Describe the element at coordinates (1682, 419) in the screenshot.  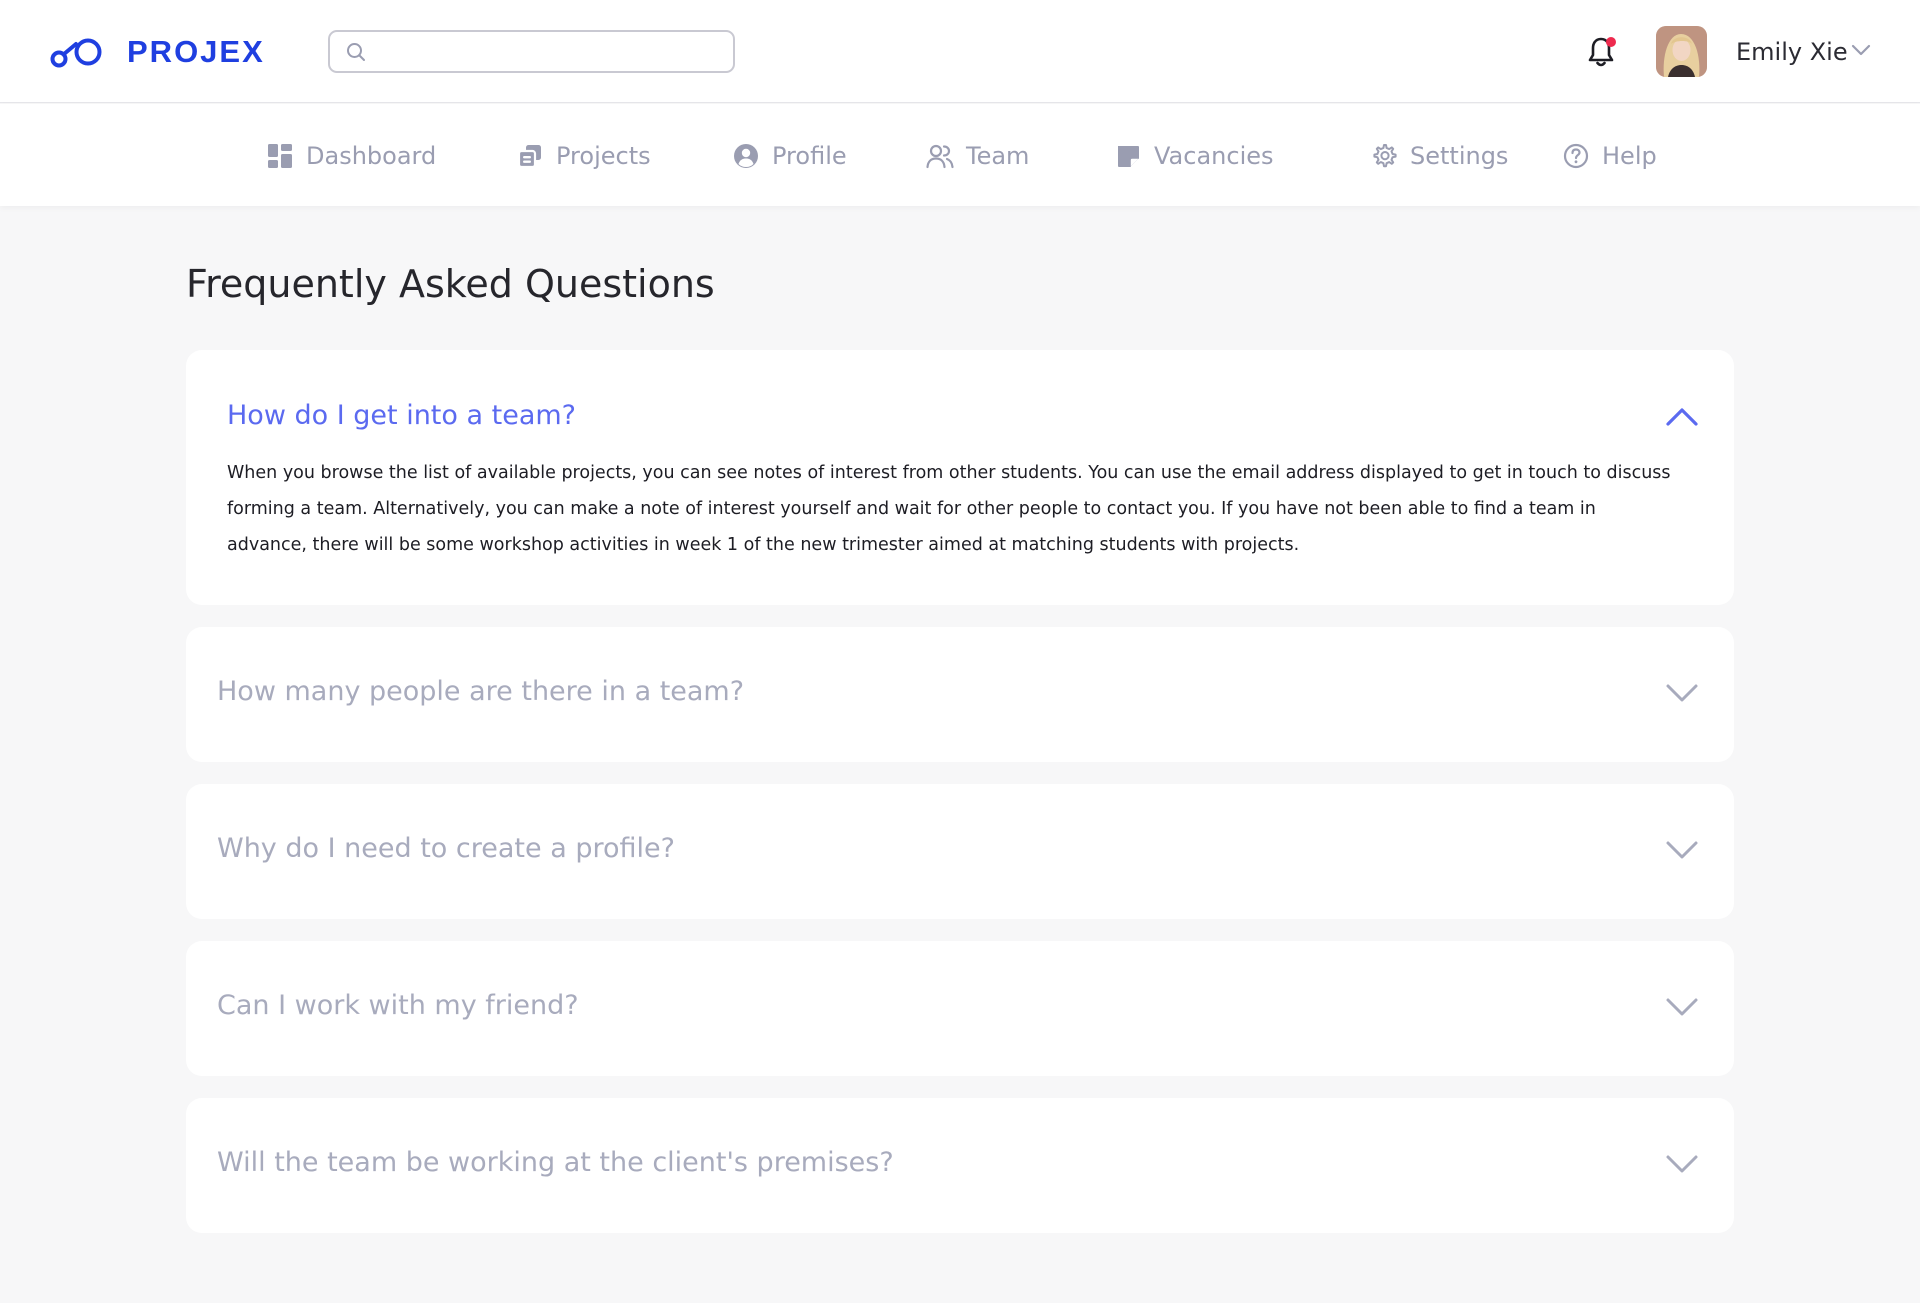
I see `chevron-up-icon` at that location.